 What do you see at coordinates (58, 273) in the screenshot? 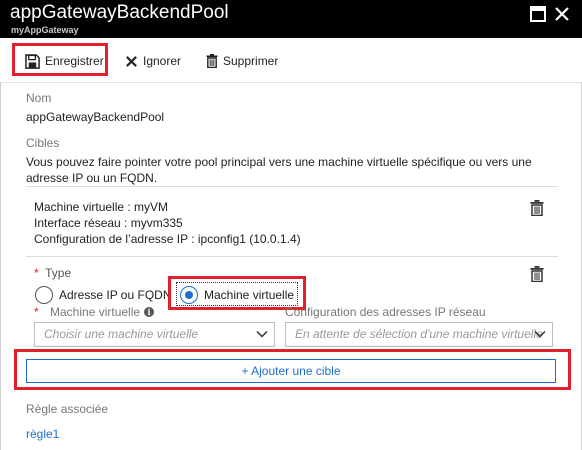
I see `type-label-text: Type` at bounding box center [58, 273].